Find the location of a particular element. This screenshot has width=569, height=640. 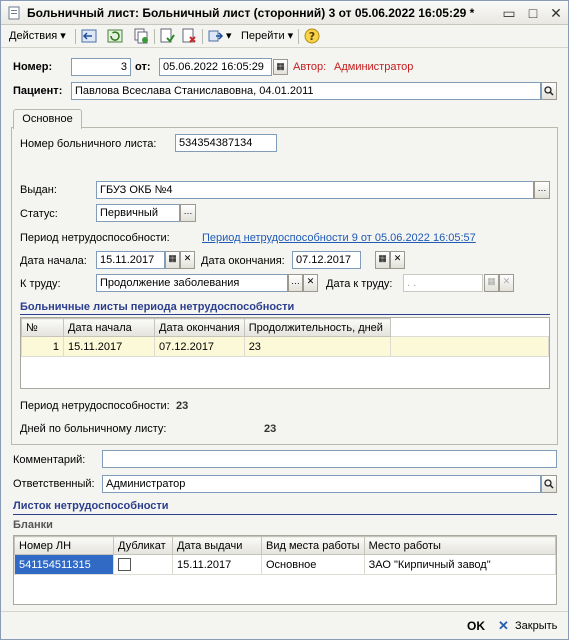

author-value: Администратор is located at coordinates (374, 67).